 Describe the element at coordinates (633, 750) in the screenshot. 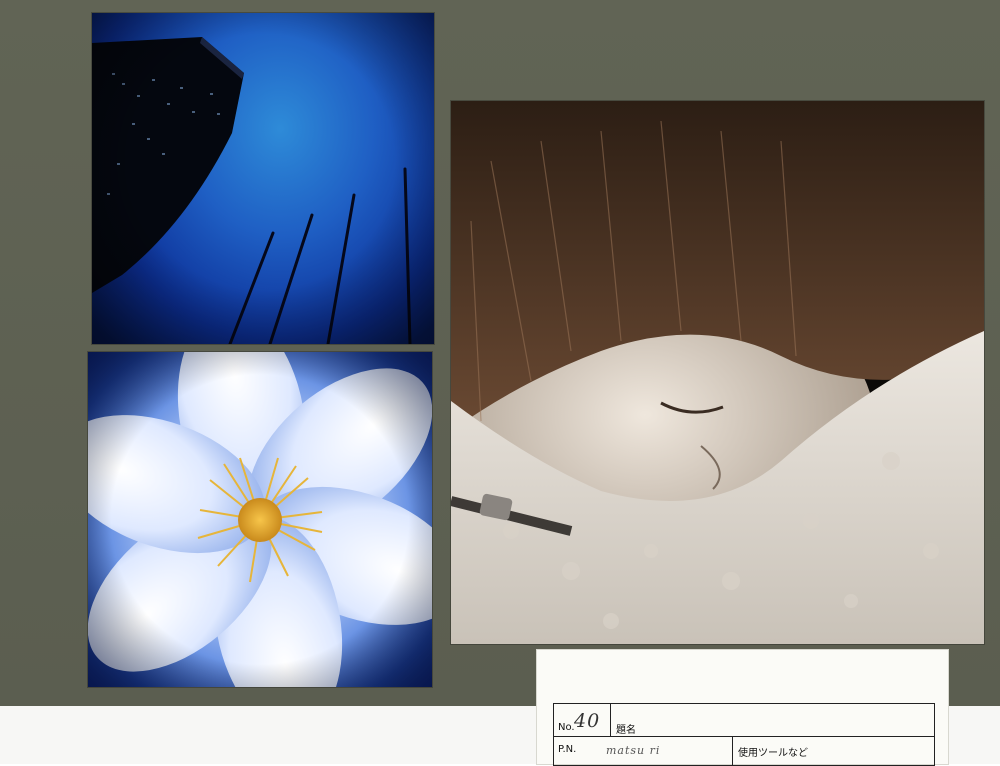

I see `pen-name: matsu ri` at that location.